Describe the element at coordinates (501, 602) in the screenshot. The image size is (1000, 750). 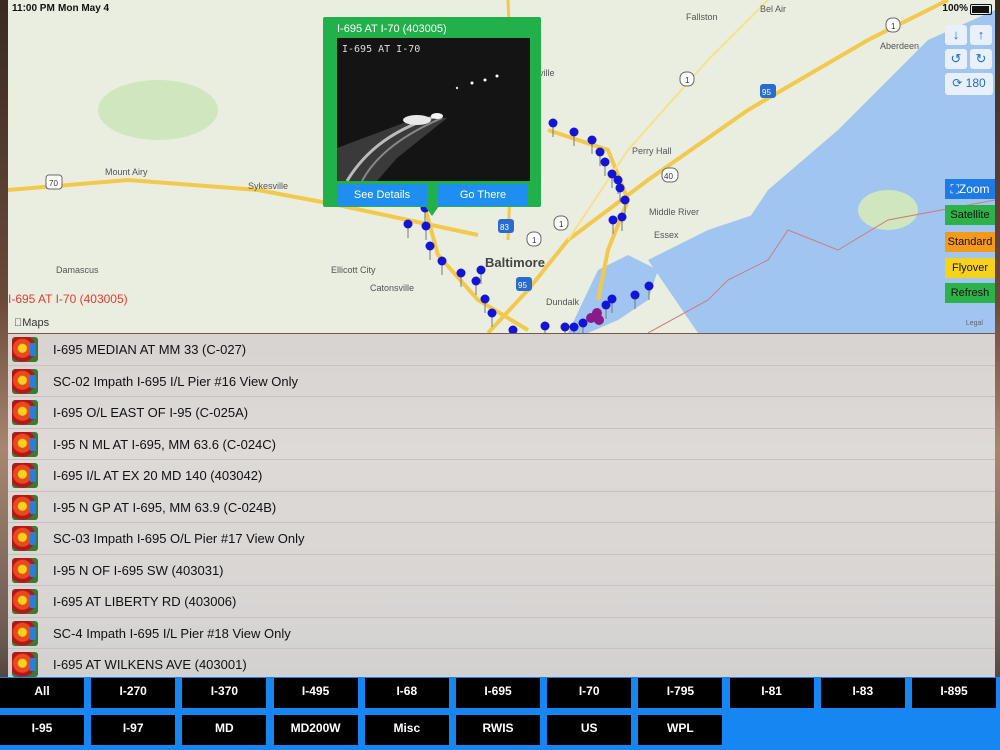
I see `camera-row: I-695 AT LIBERTY RD (403006)` at that location.